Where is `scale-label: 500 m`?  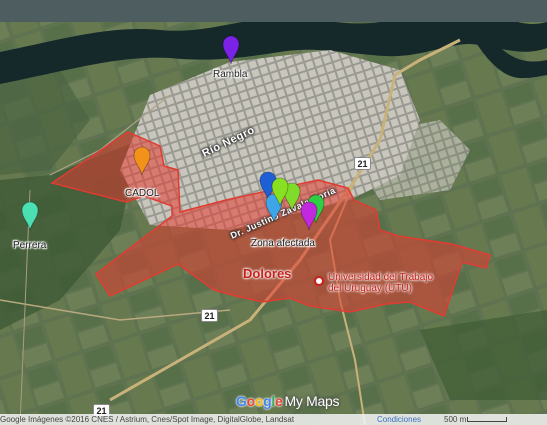
scale-label: 500 m is located at coordinates (455, 419).